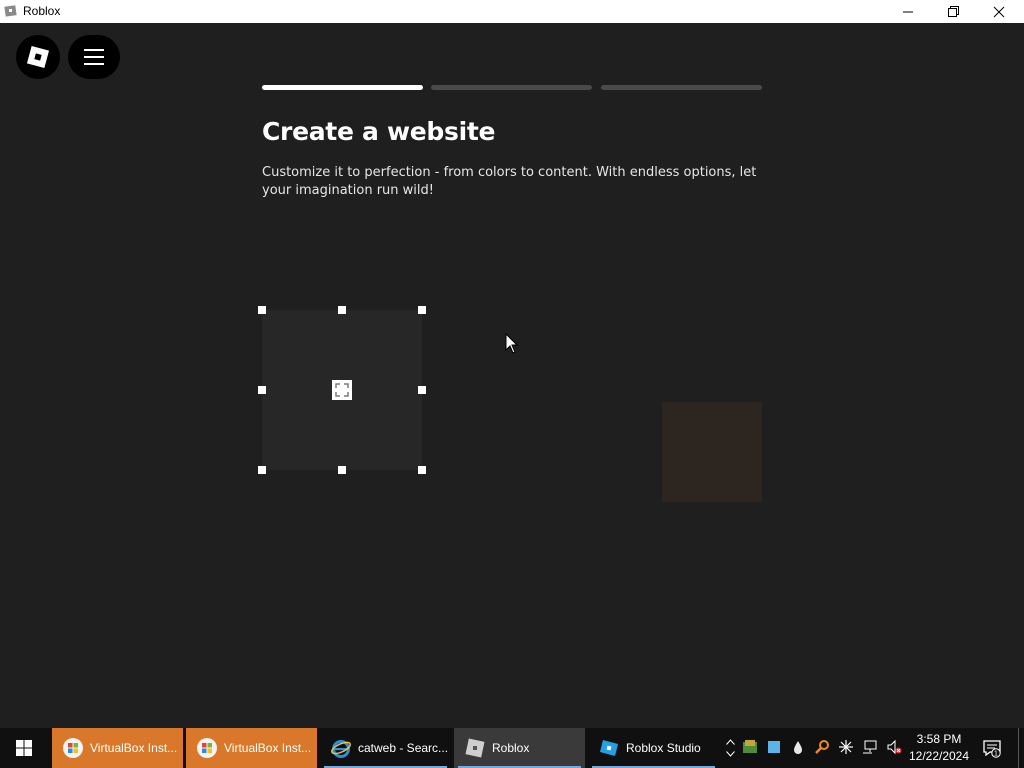  What do you see at coordinates (822, 747) in the screenshot?
I see `search-tool-icon` at bounding box center [822, 747].